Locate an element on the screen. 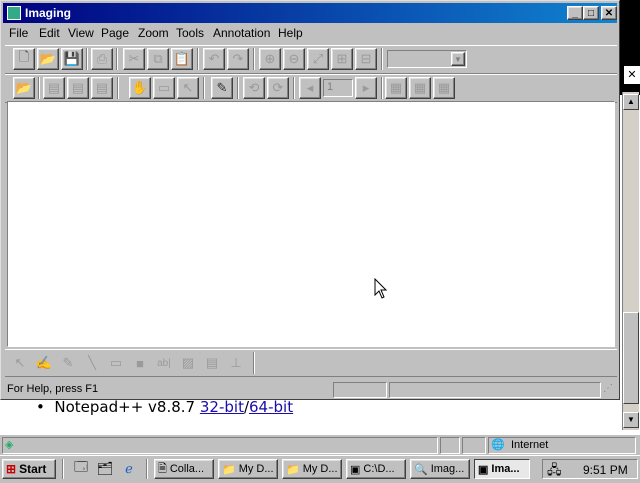  menu-tools: Tools is located at coordinates (190, 33).